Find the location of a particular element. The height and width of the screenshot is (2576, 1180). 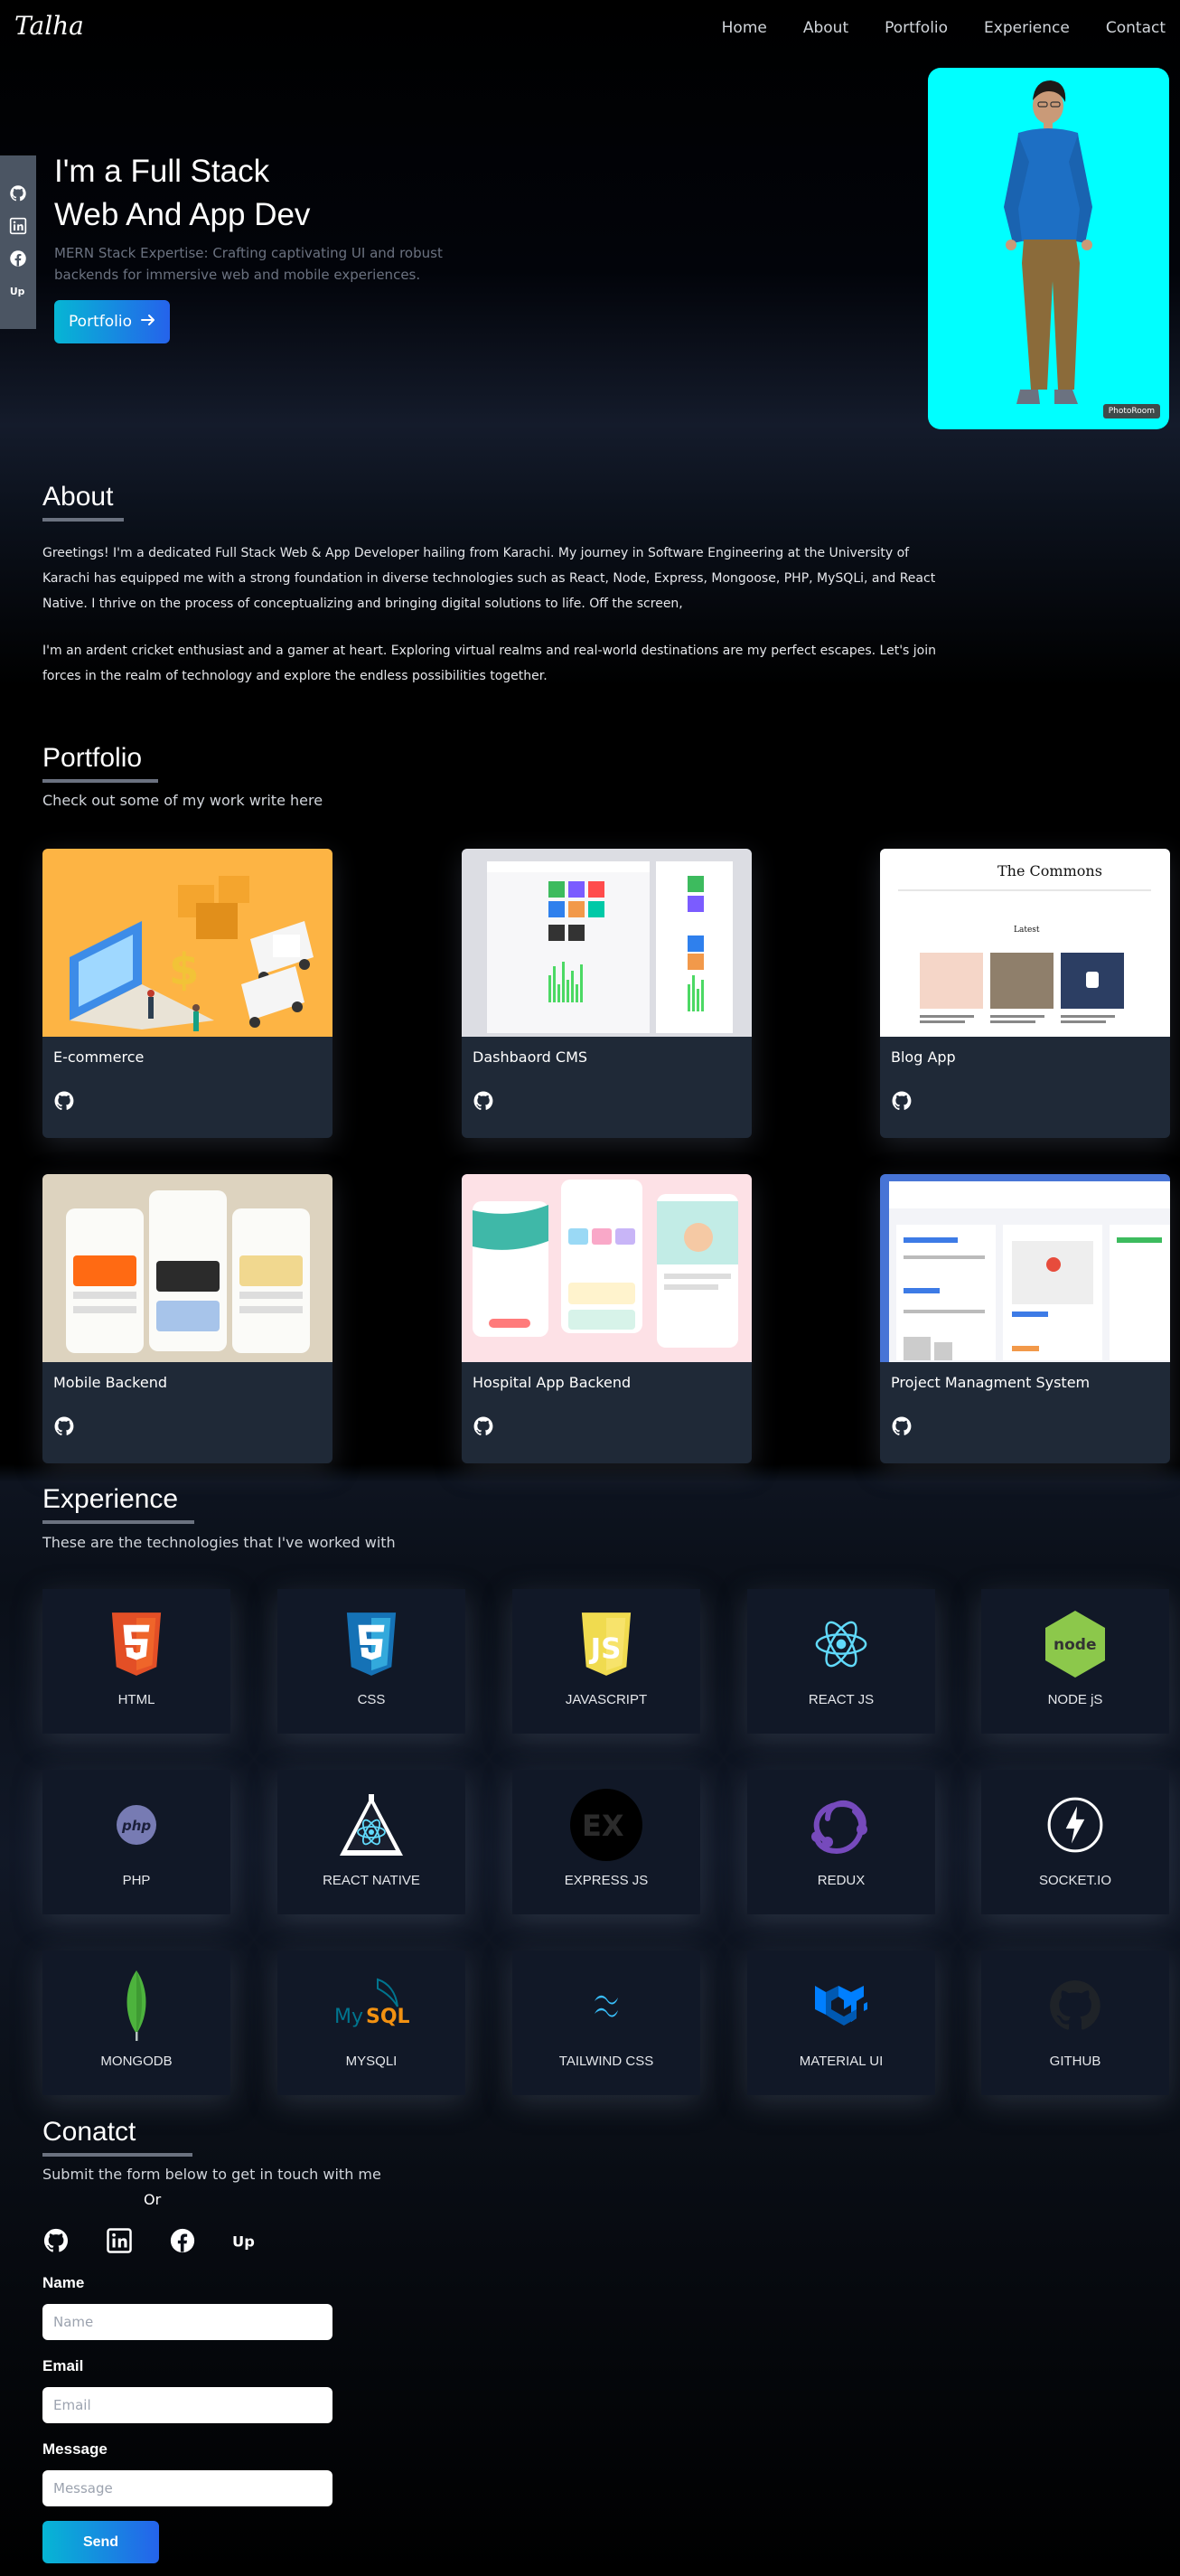

skill-card-redux: REDUX is located at coordinates (841, 1842).